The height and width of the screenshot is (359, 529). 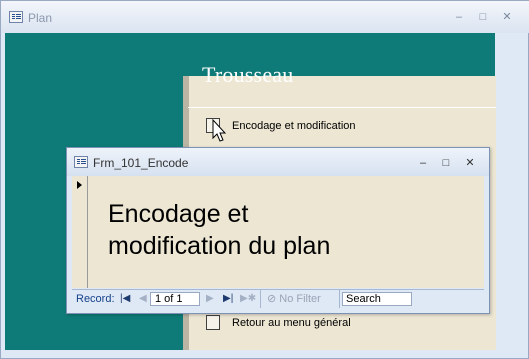 What do you see at coordinates (342, 107) in the screenshot?
I see `panel-divider` at bounding box center [342, 107].